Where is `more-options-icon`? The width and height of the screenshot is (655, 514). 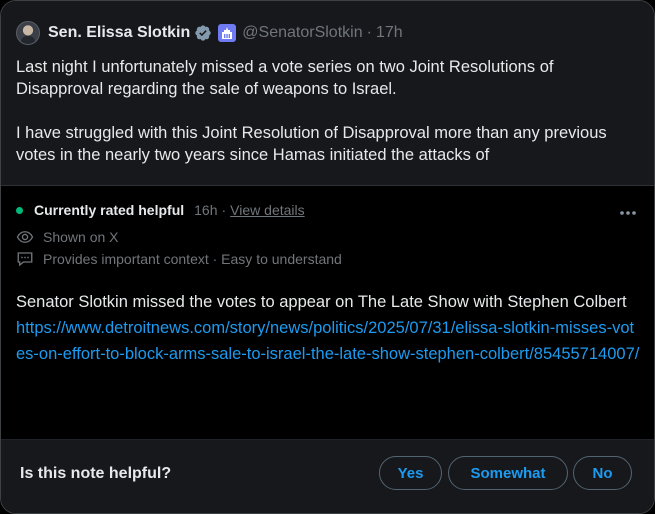 more-options-icon is located at coordinates (628, 213).